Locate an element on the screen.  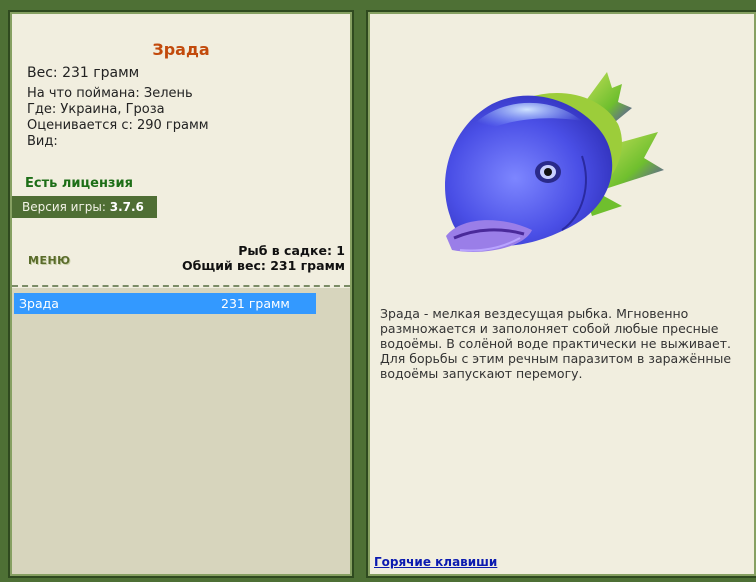
keepnet-count: Рыб в садке: 1 is located at coordinates (291, 250).